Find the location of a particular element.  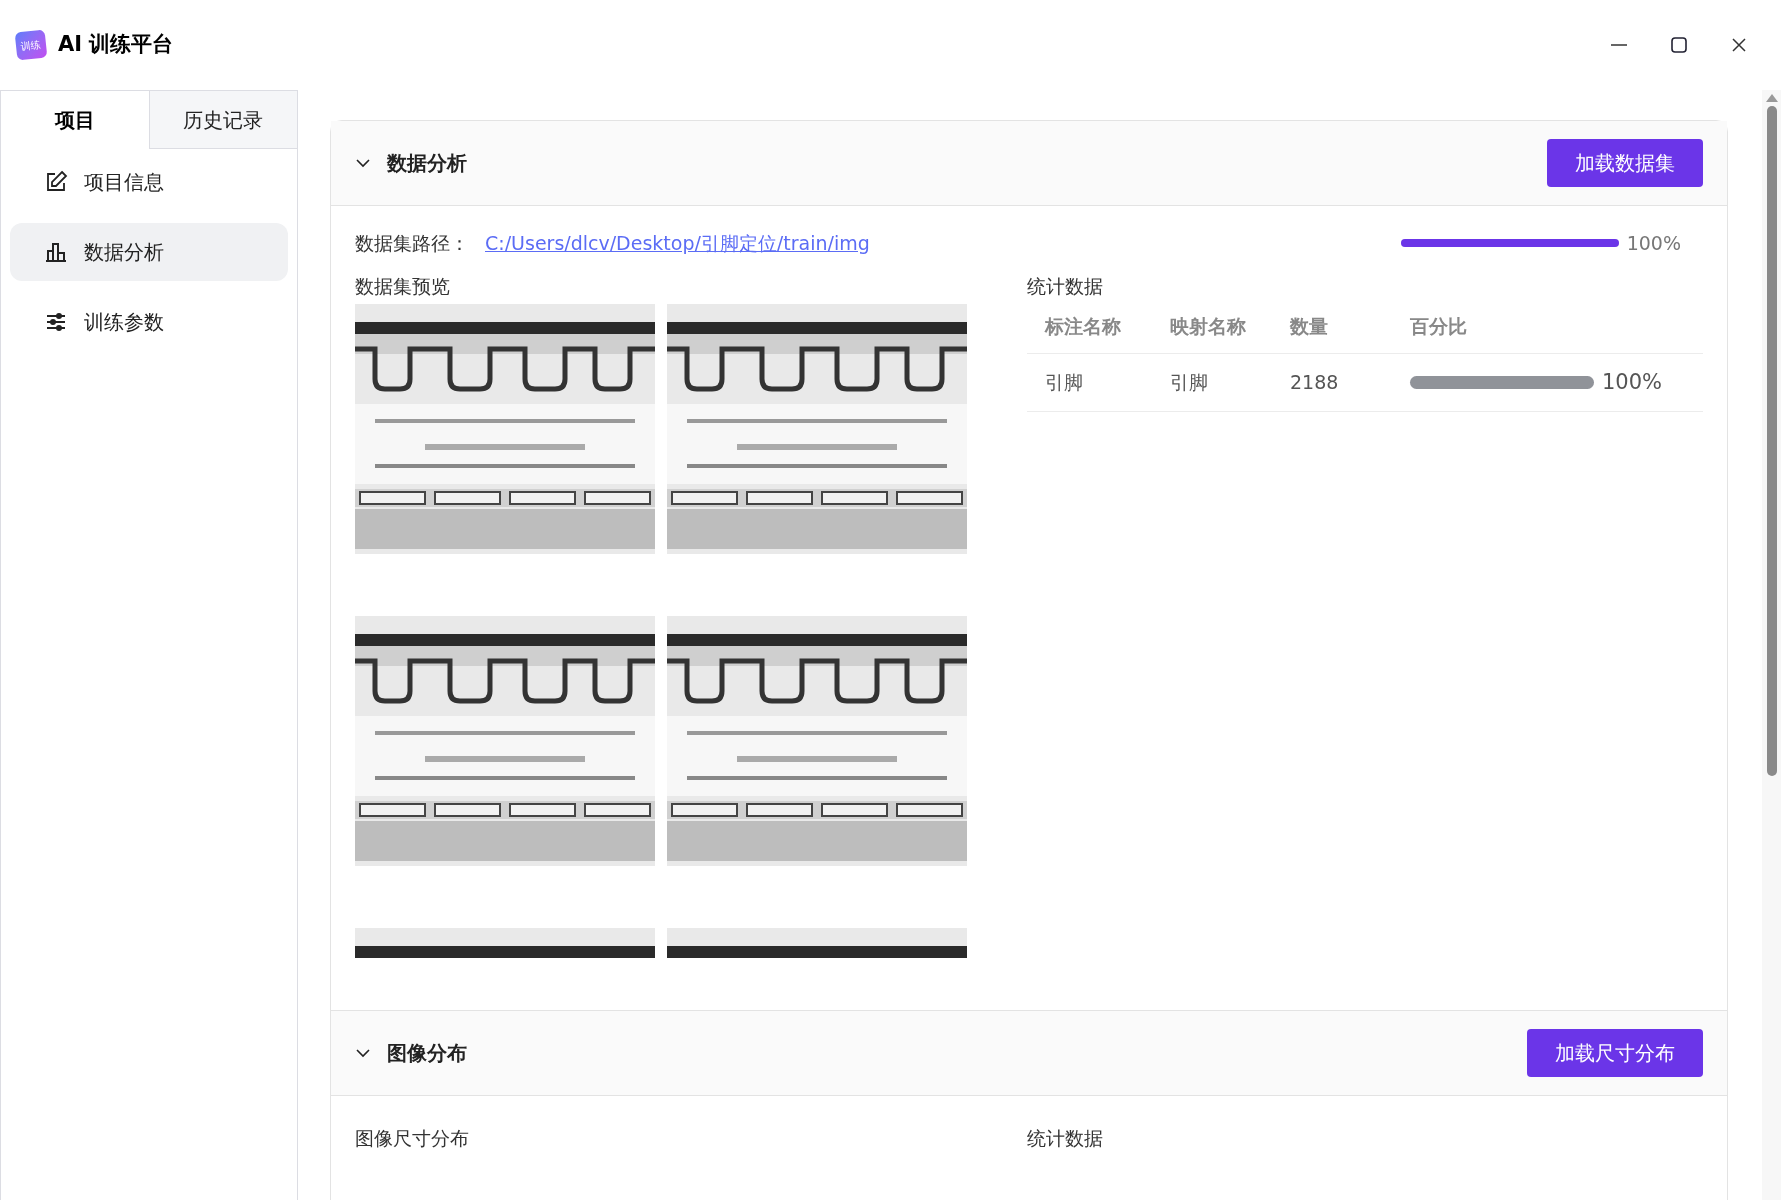

maximize-icon is located at coordinates (1679, 45).